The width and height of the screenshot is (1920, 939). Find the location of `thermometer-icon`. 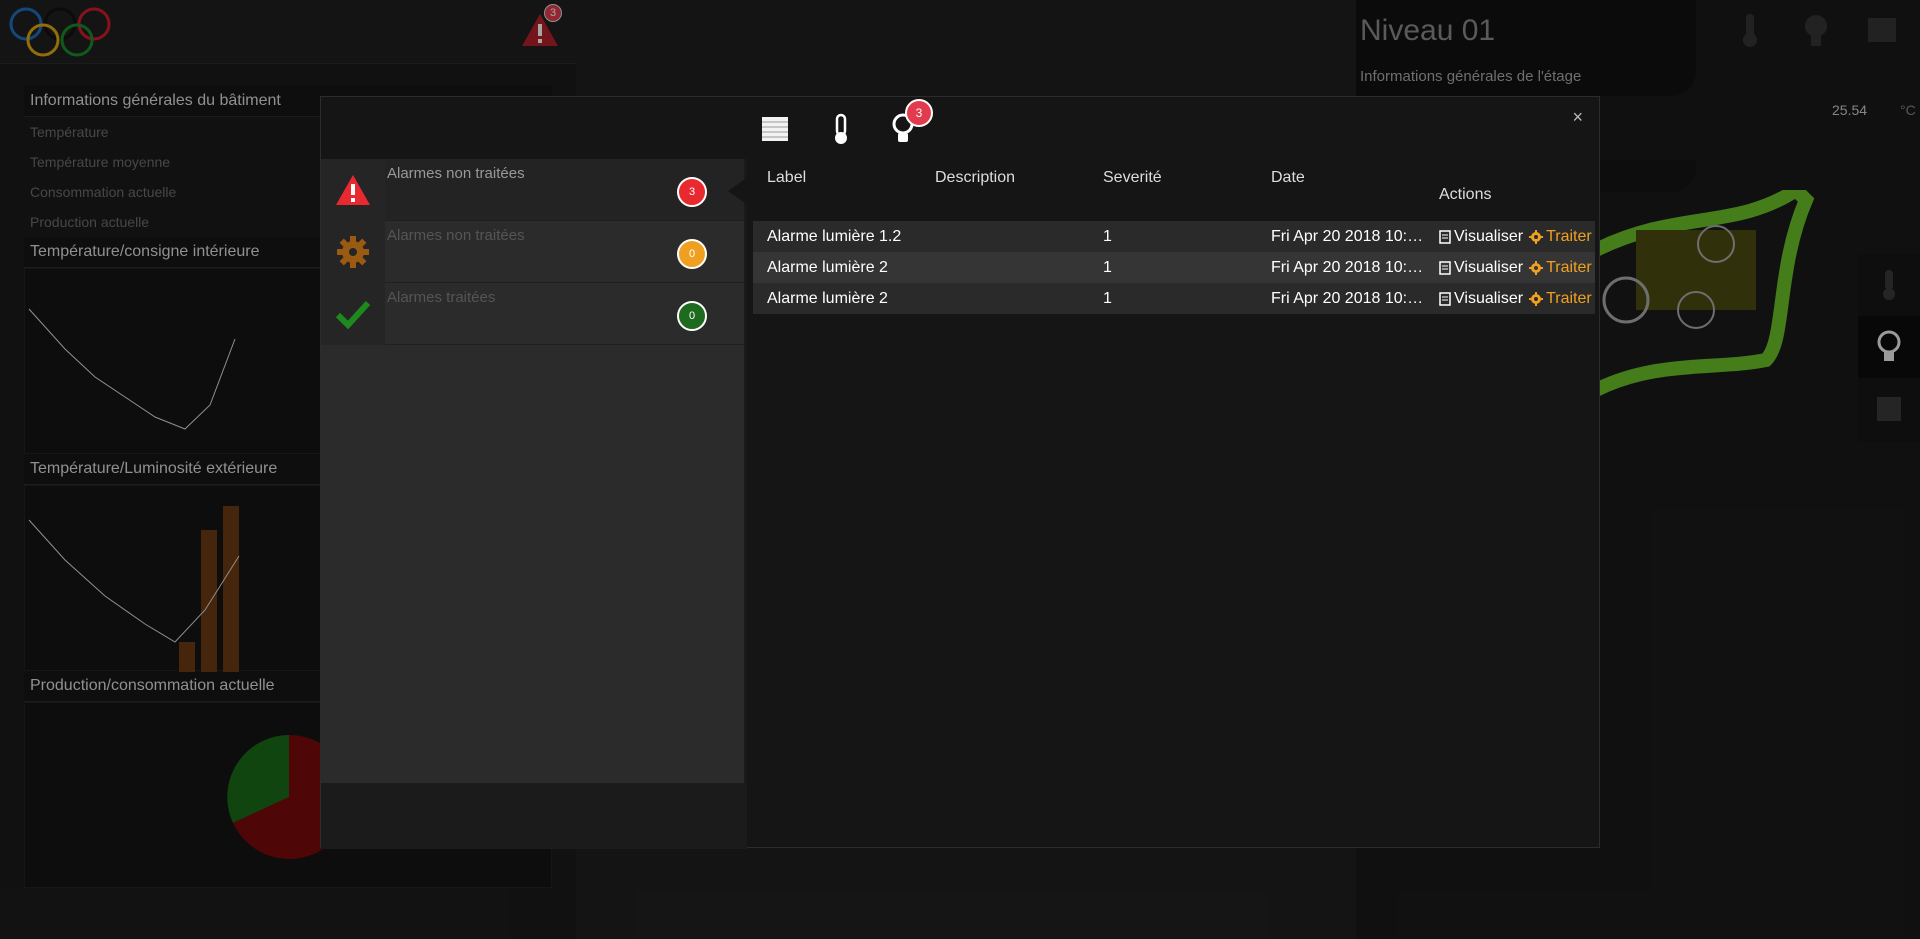

thermometer-icon is located at coordinates (841, 128).